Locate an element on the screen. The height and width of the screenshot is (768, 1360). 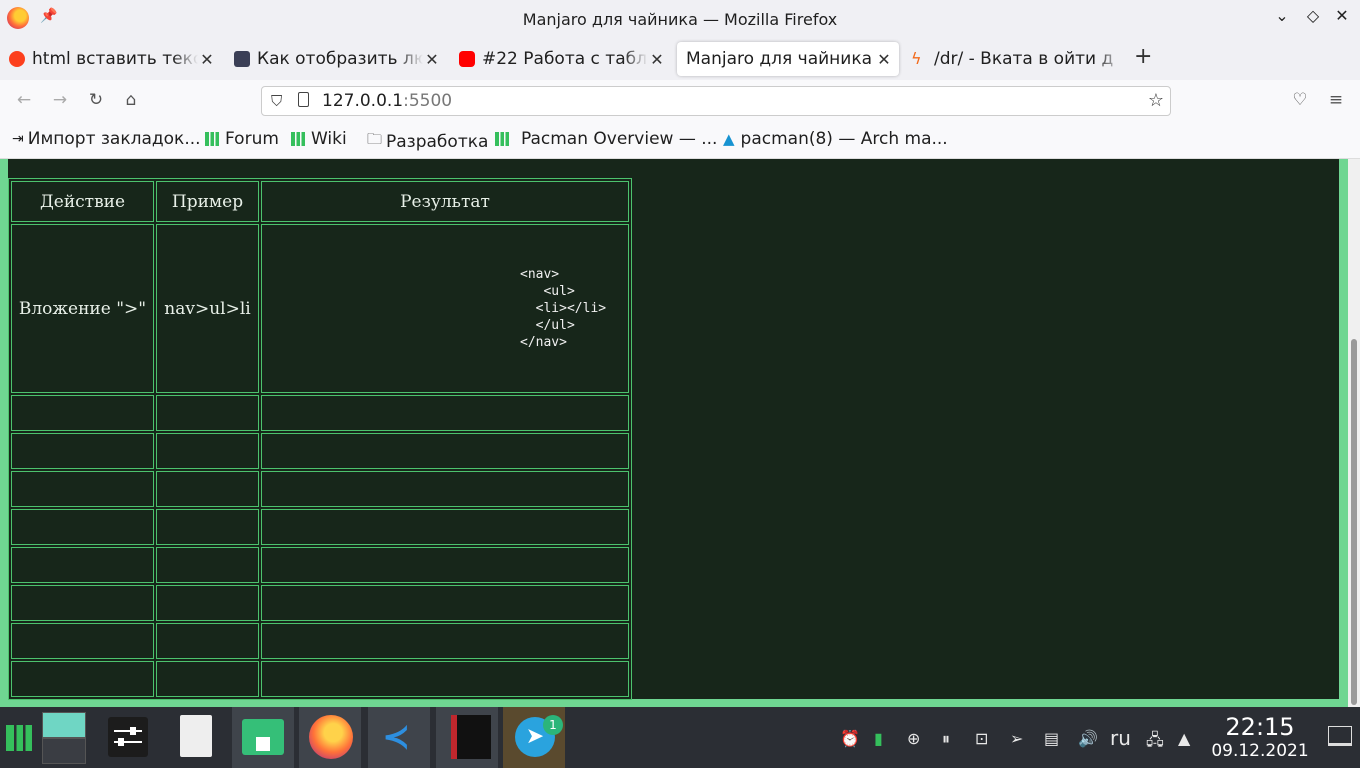
taskbar-settings is located at coordinates (129, 737).